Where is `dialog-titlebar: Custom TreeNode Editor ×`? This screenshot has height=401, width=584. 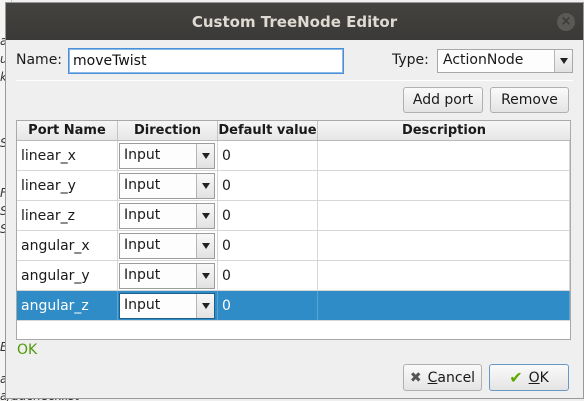
dialog-titlebar: Custom TreeNode Editor × is located at coordinates (294, 21).